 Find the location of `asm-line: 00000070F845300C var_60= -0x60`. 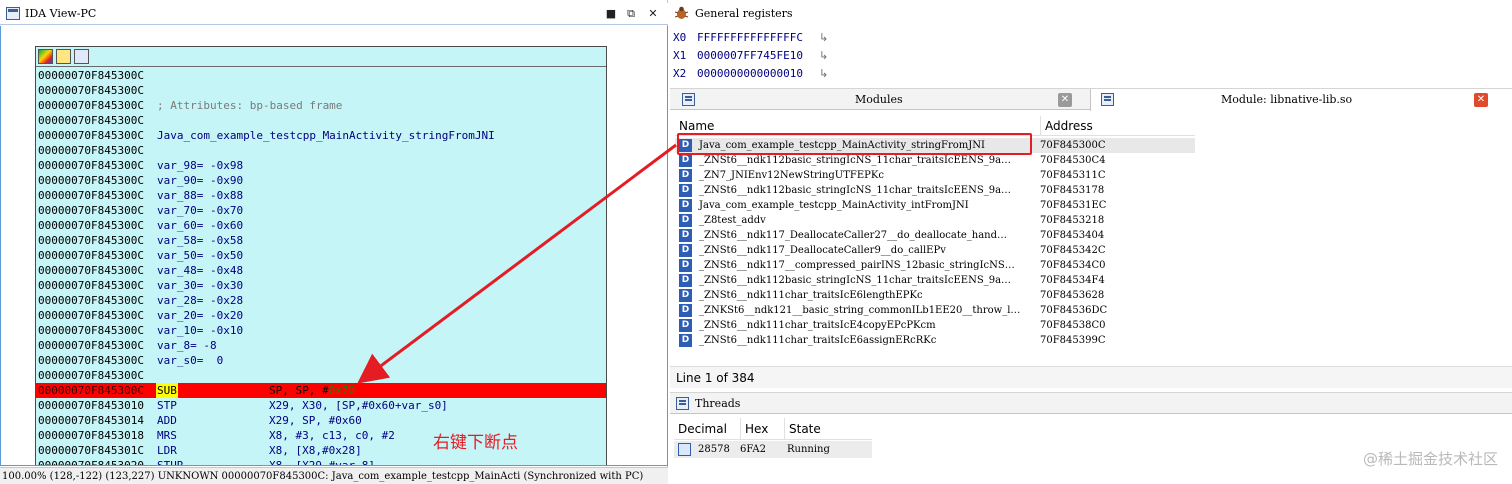

asm-line: 00000070F845300C var_60= -0x60 is located at coordinates (321, 225).